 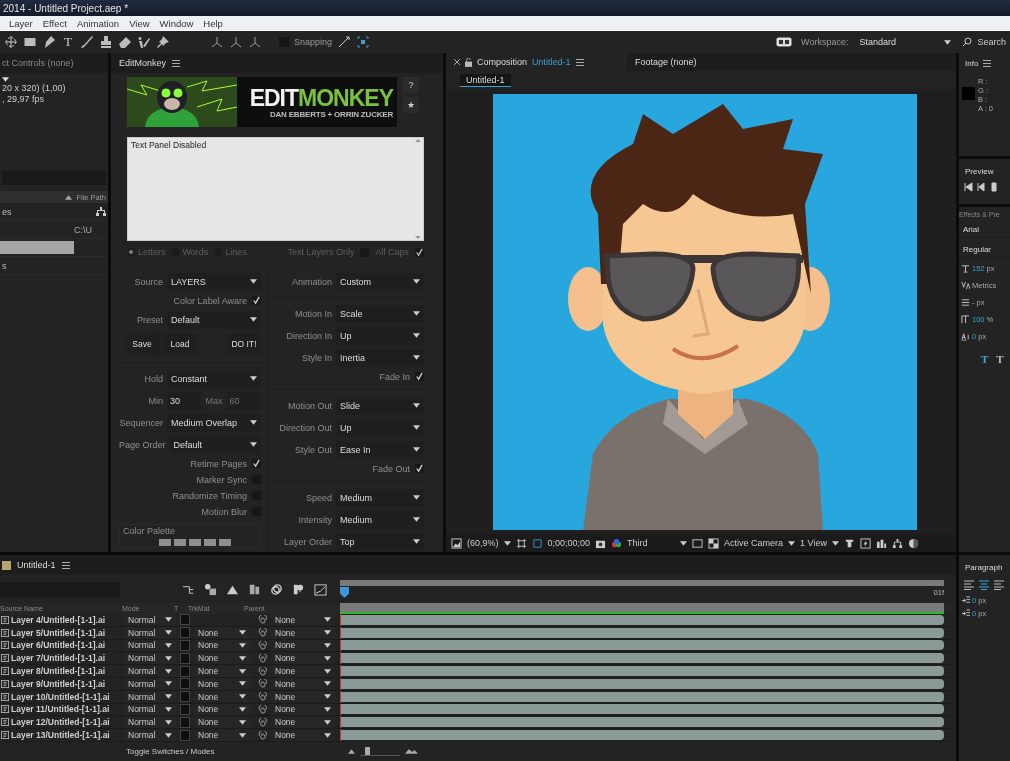 I want to click on channel-icon, so click(x=617, y=543).